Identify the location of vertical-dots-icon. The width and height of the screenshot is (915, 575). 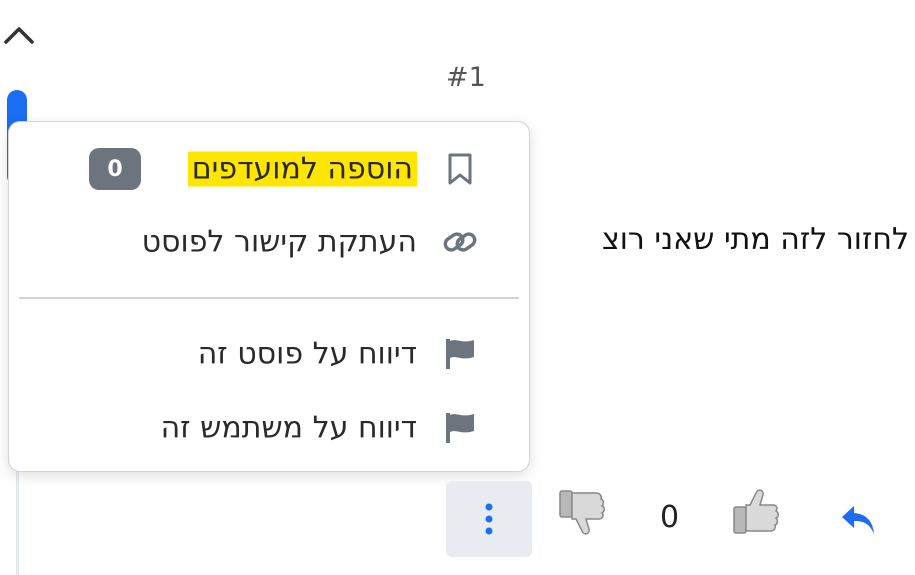
(489, 519).